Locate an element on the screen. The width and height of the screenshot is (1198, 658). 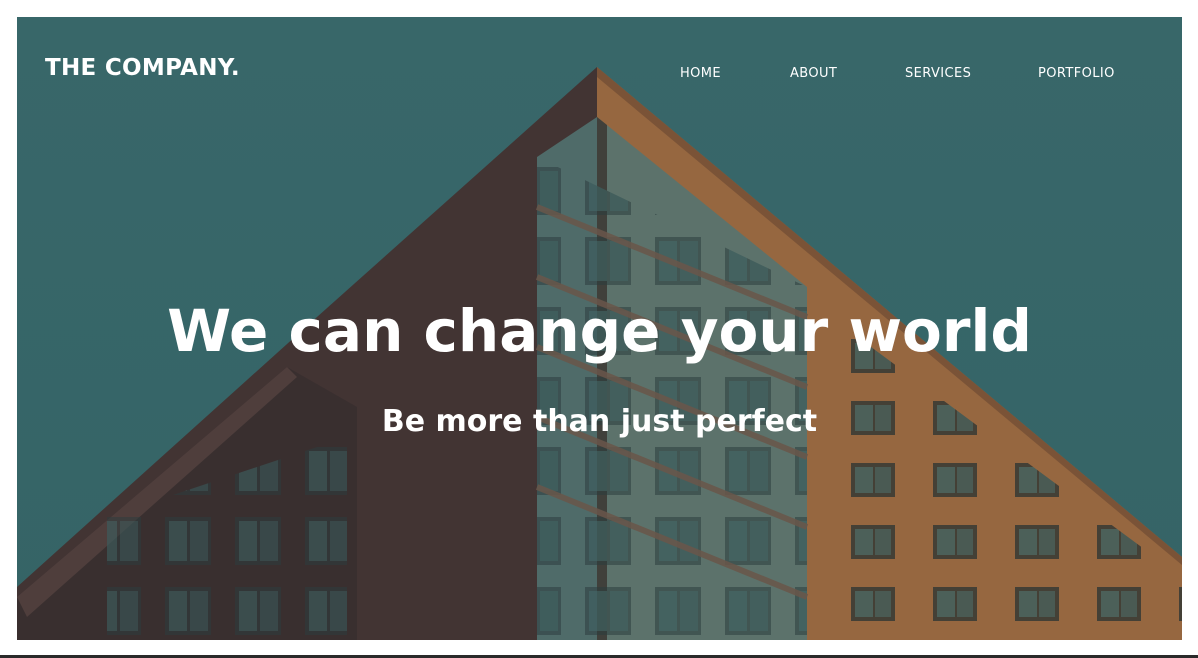
hero-subtitle: Be more than just perfect is located at coordinates (599, 421).